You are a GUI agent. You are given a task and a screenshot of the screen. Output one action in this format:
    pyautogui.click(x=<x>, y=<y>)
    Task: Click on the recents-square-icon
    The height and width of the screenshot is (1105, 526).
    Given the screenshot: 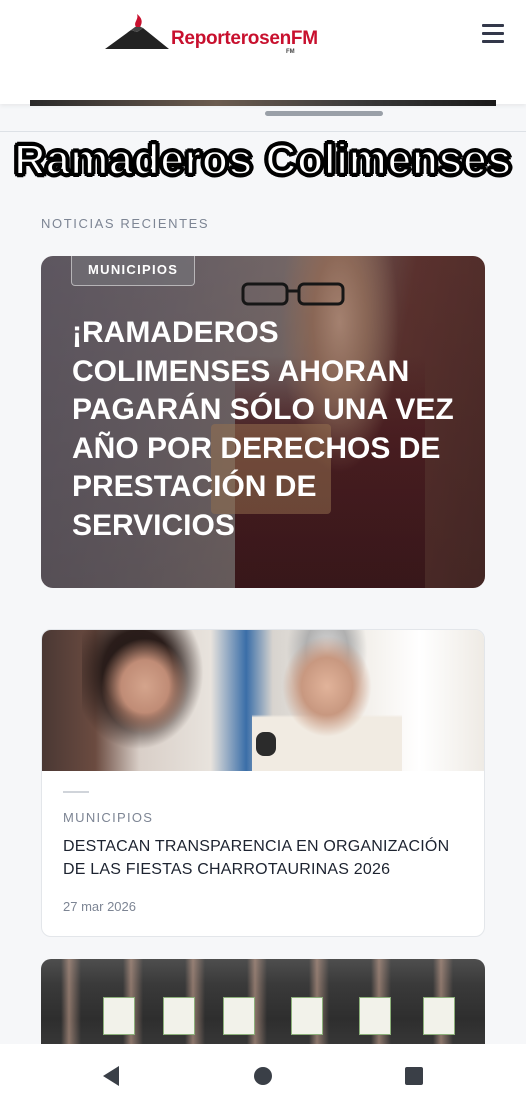 What is the action you would take?
    pyautogui.click(x=414, y=1076)
    